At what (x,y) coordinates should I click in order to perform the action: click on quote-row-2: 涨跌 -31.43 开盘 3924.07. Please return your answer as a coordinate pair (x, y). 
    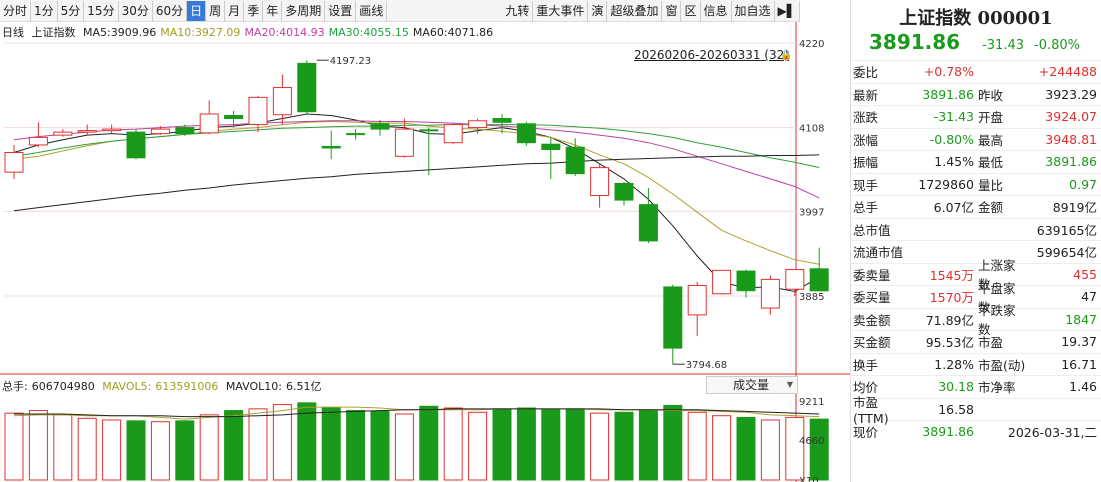
    Looking at the image, I should click on (976, 116).